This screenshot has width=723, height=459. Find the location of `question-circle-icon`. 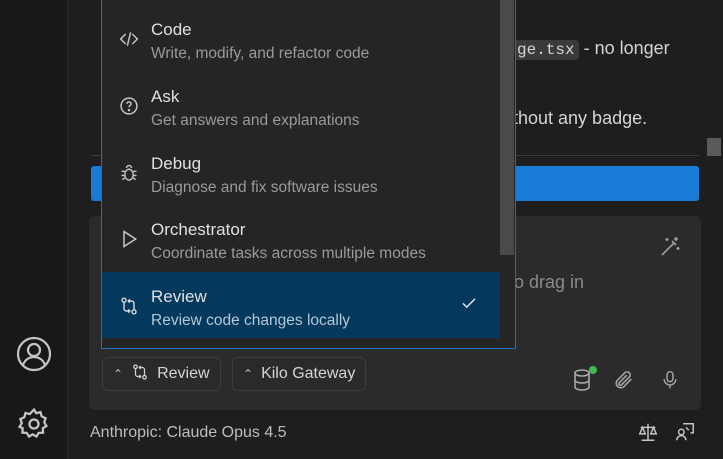

question-circle-icon is located at coordinates (129, 106).